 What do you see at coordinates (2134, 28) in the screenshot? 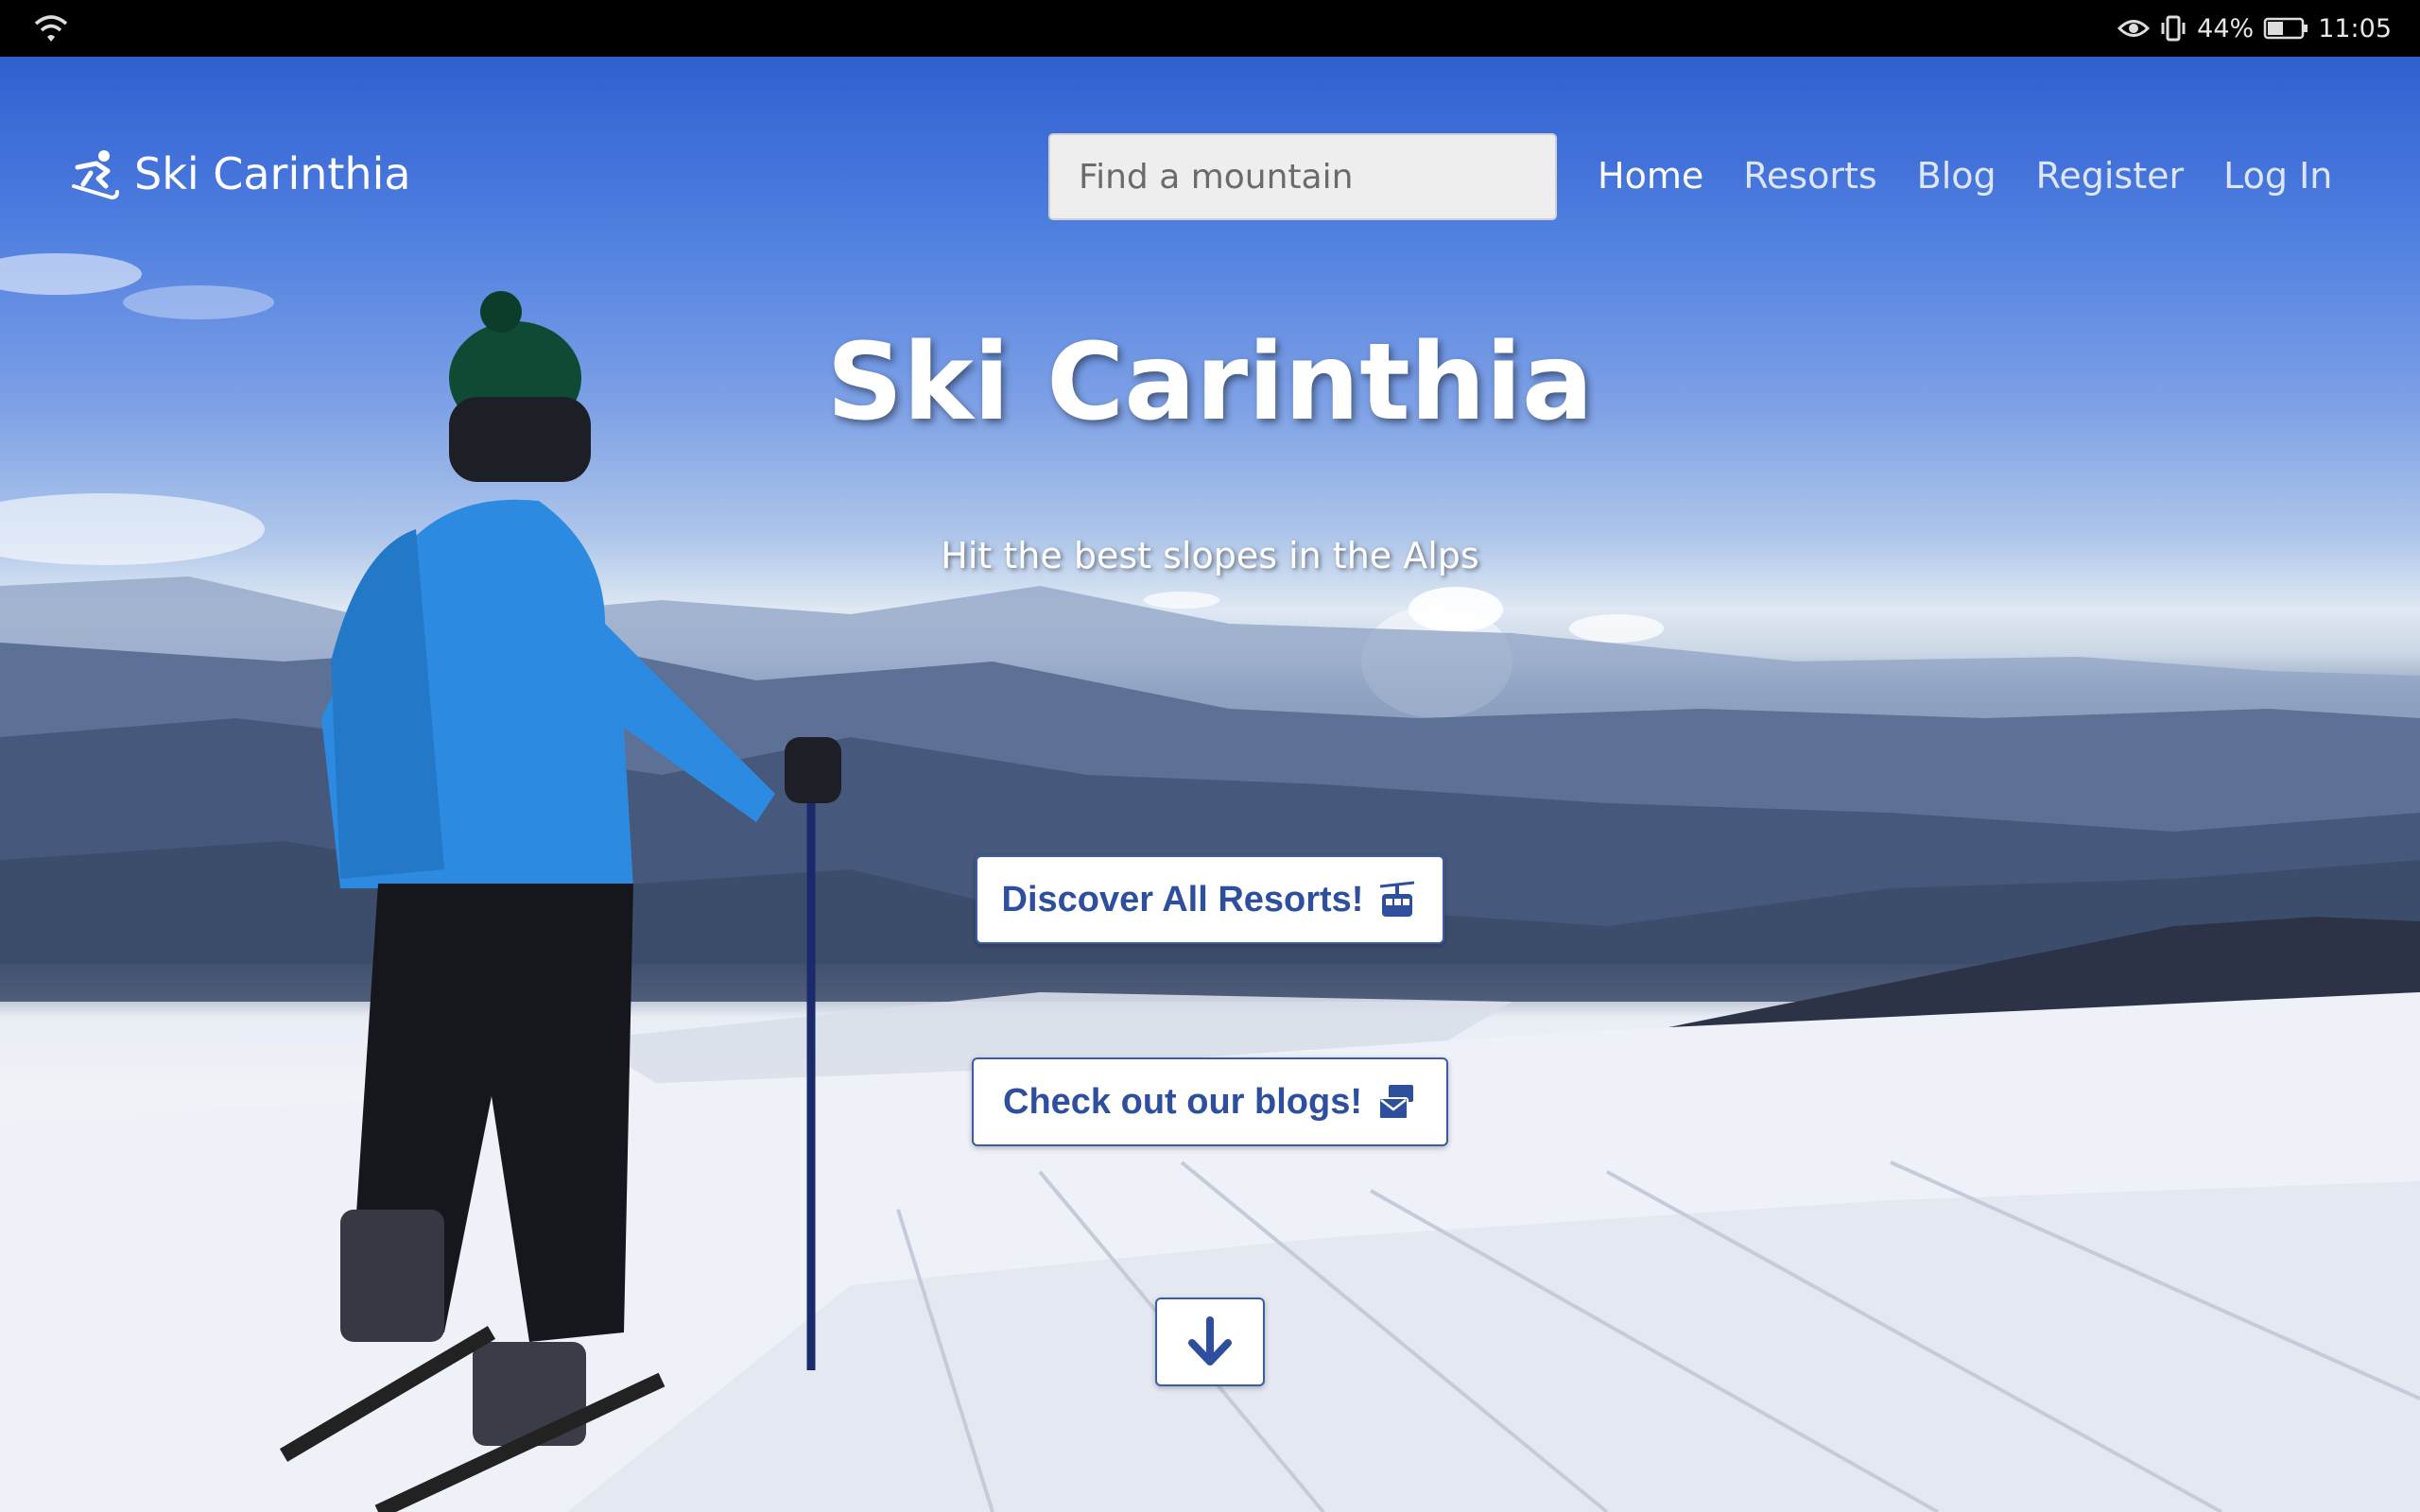
I see `eye-icon` at bounding box center [2134, 28].